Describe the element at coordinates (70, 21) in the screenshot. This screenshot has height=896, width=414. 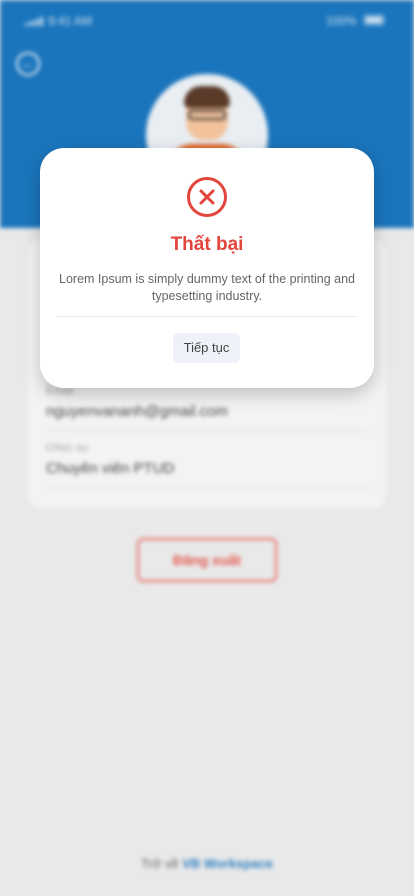
I see `status-time: 9:41 AM` at that location.